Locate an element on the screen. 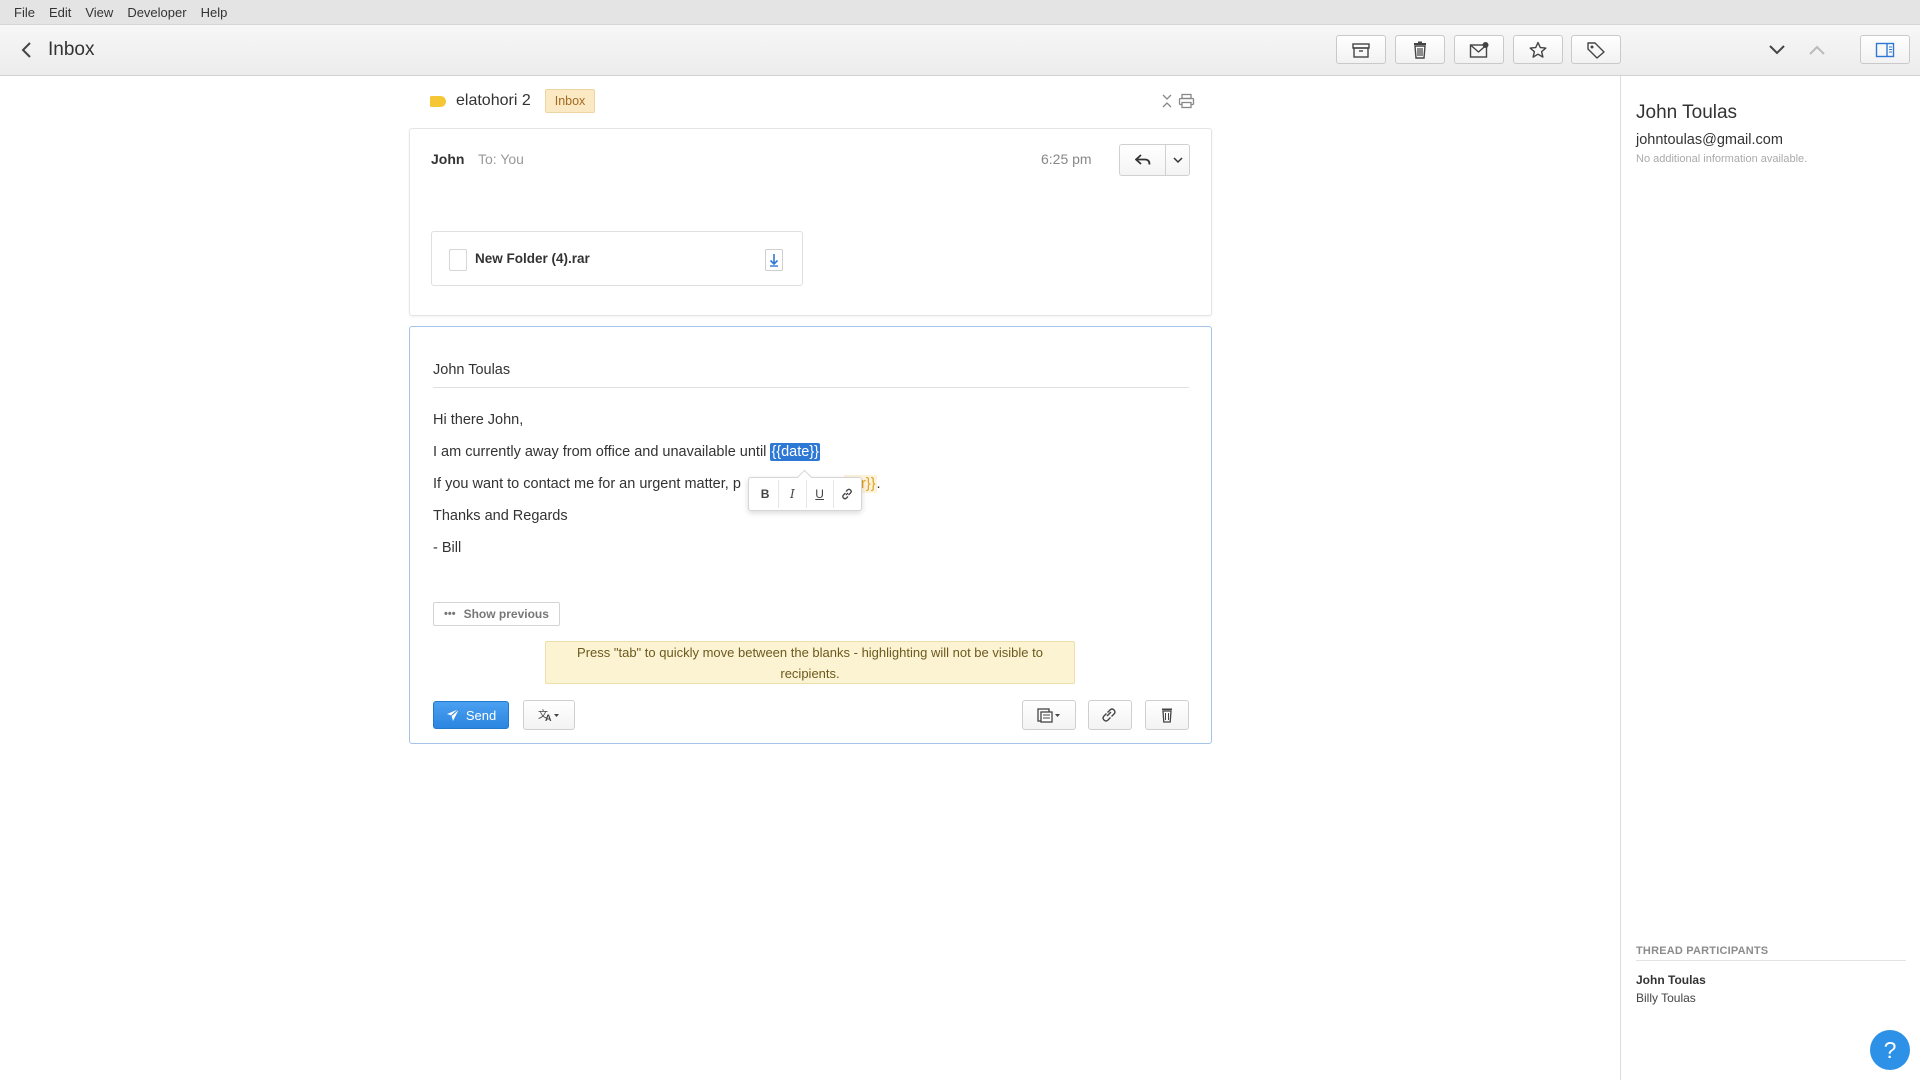 The height and width of the screenshot is (1080, 1920). archive-icon is located at coordinates (1361, 50).